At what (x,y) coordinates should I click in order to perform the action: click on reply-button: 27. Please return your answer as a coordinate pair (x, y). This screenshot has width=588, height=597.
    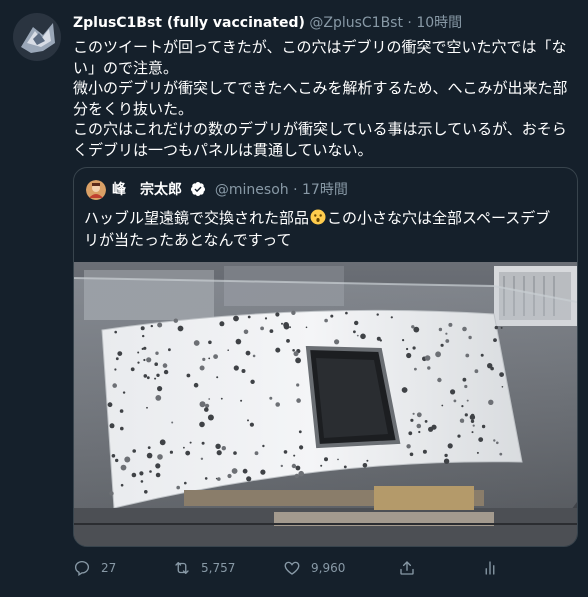
    Looking at the image, I should click on (94, 568).